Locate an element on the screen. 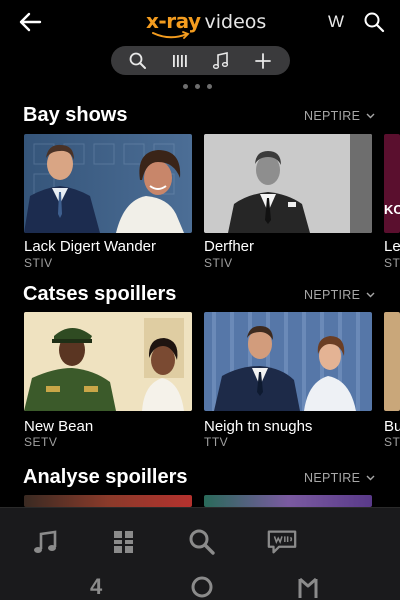  thumbnail-overlay-text: KC is located at coordinates (392, 209).